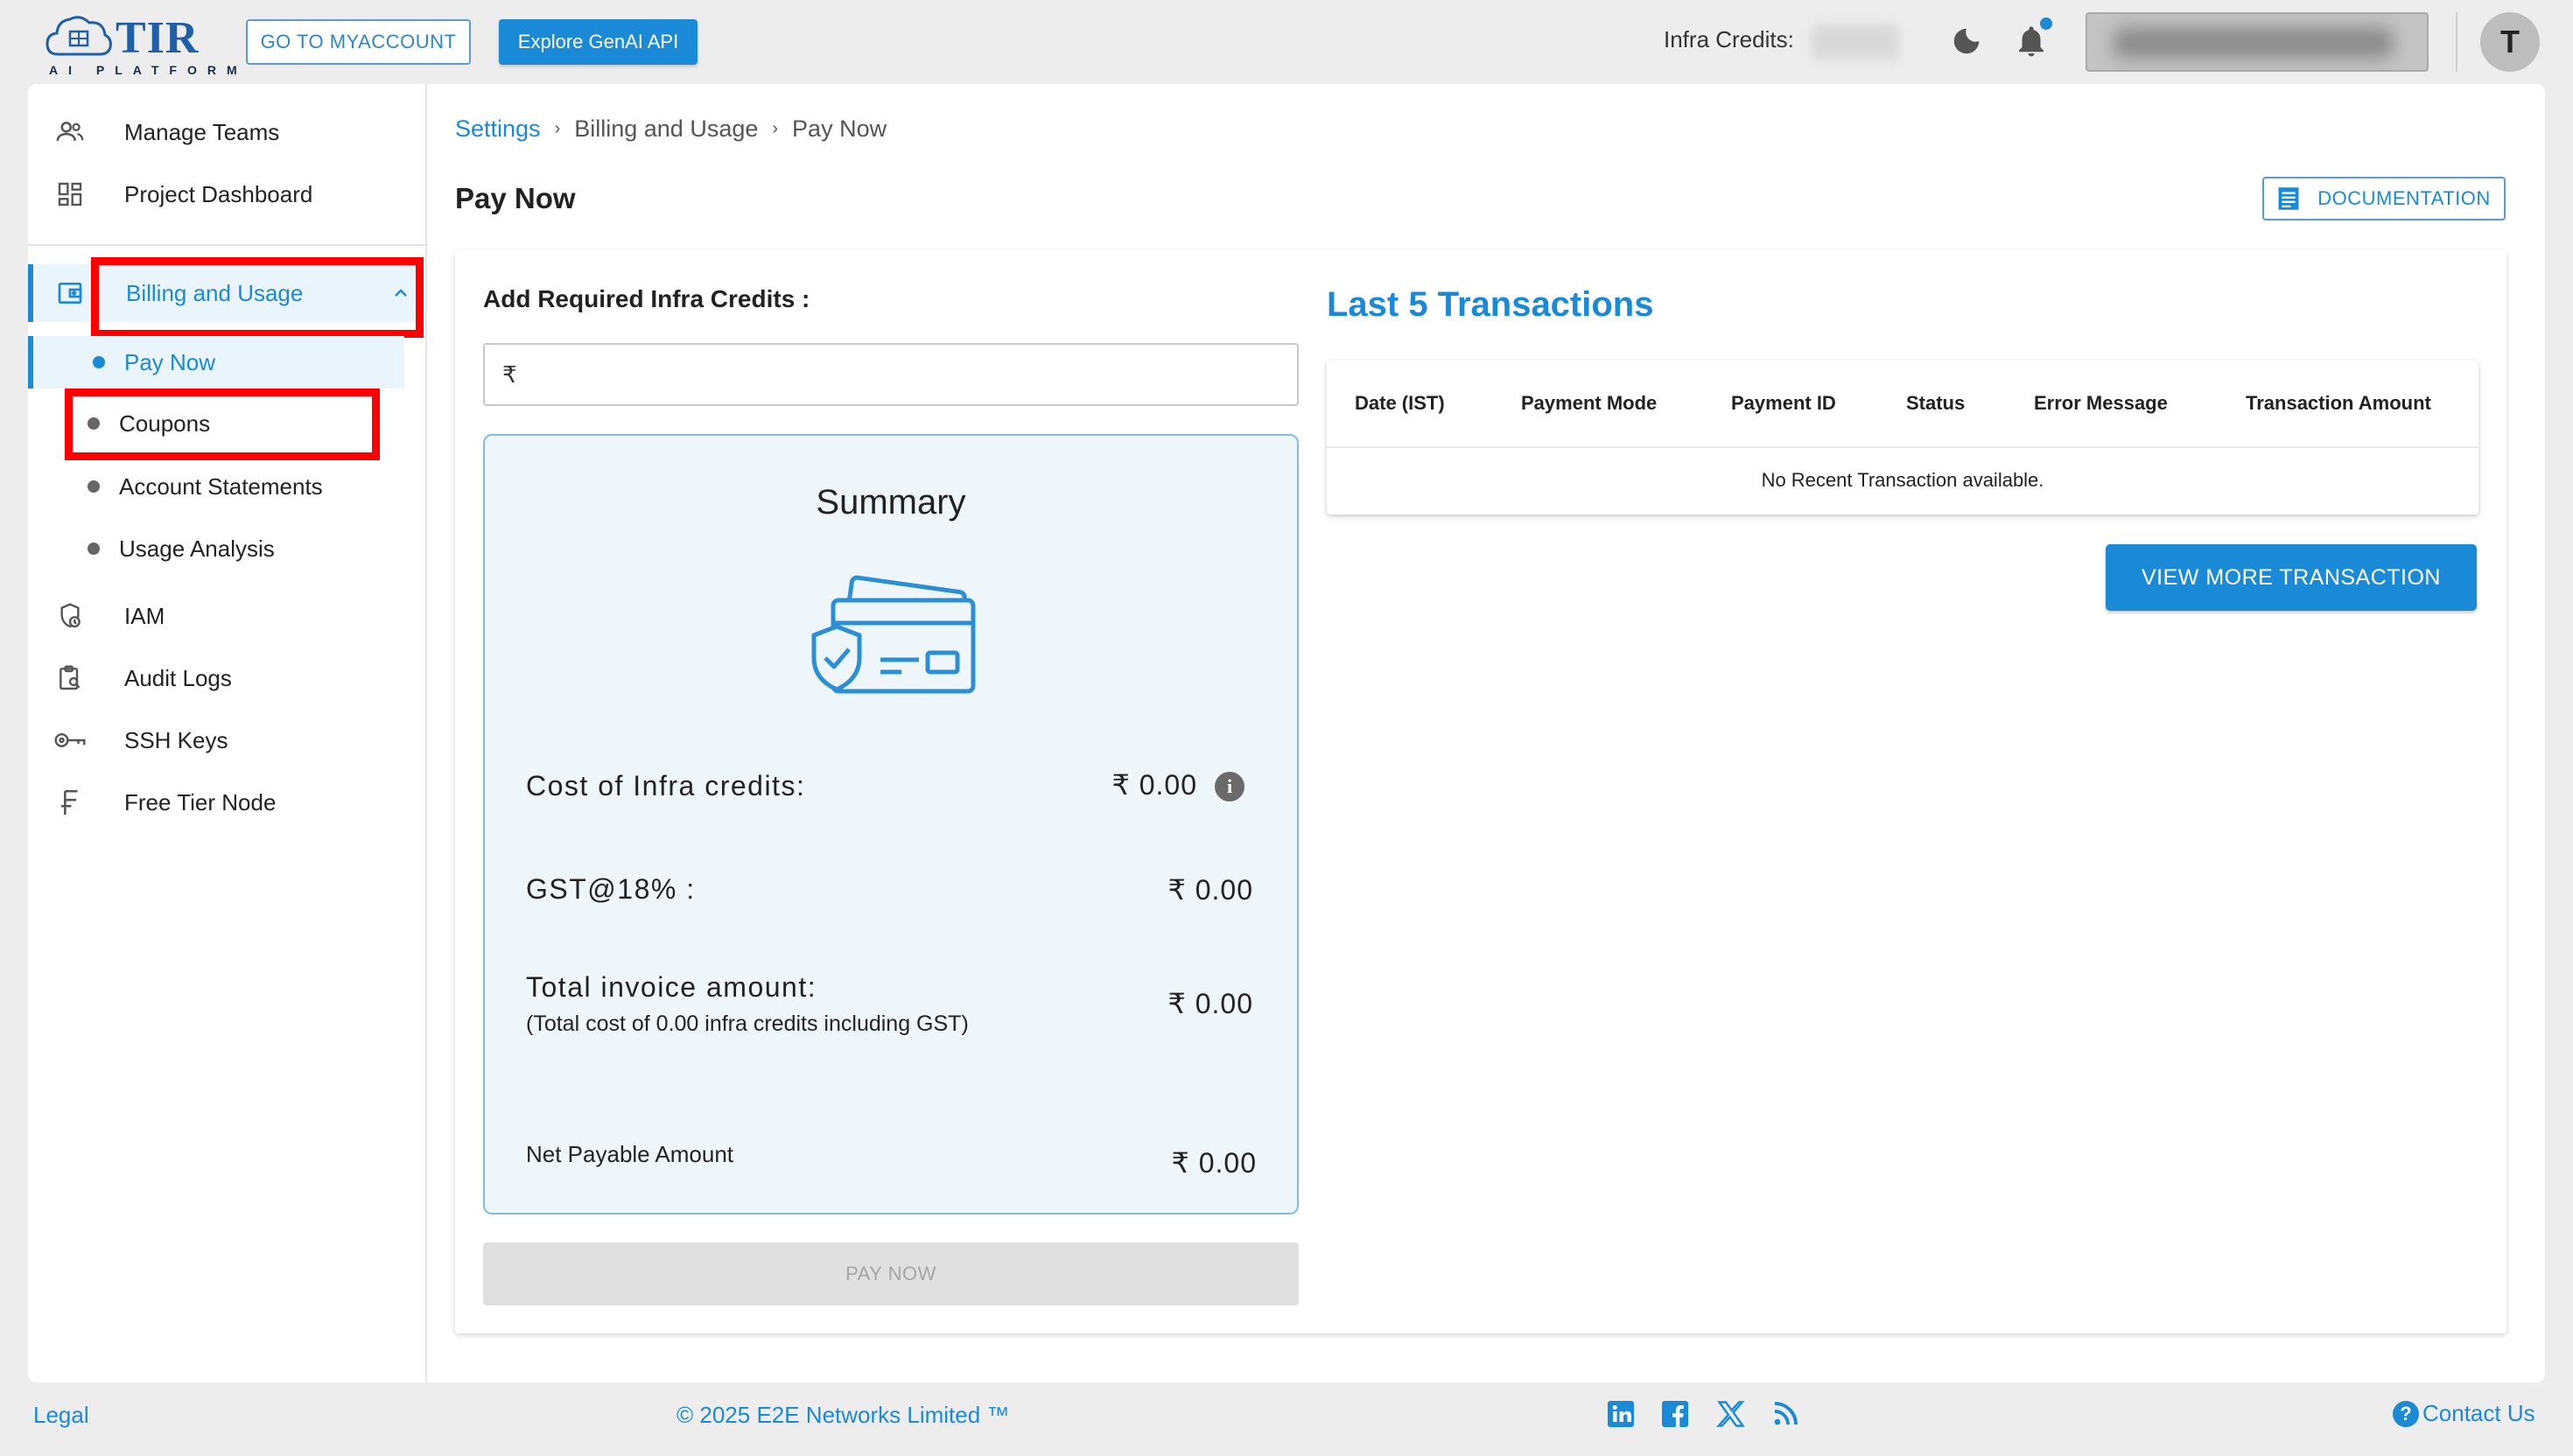 This screenshot has height=1456, width=2573. I want to click on document-icon, so click(2288, 198).